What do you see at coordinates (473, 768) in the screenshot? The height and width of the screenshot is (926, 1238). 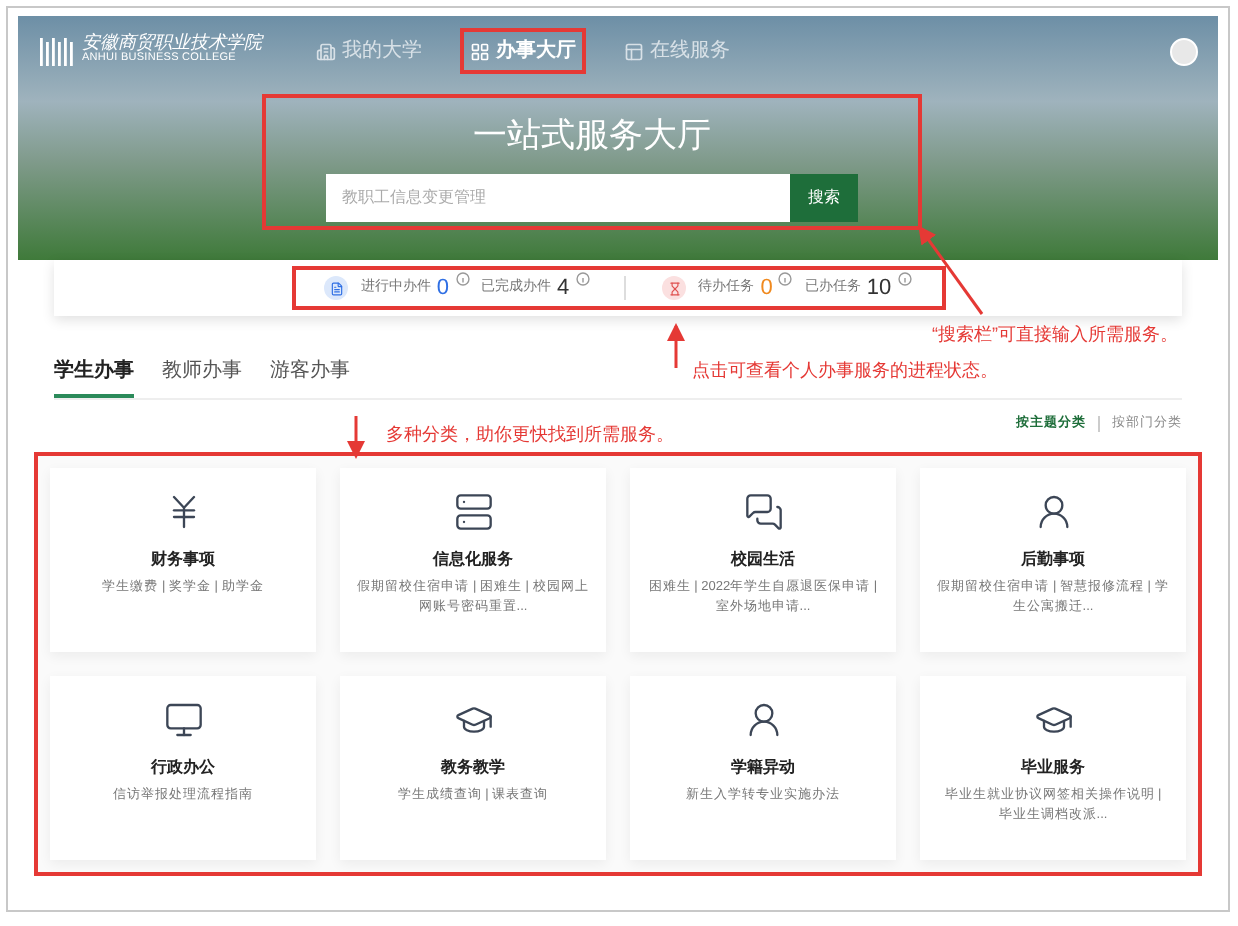 I see `category-title: 教务教学` at bounding box center [473, 768].